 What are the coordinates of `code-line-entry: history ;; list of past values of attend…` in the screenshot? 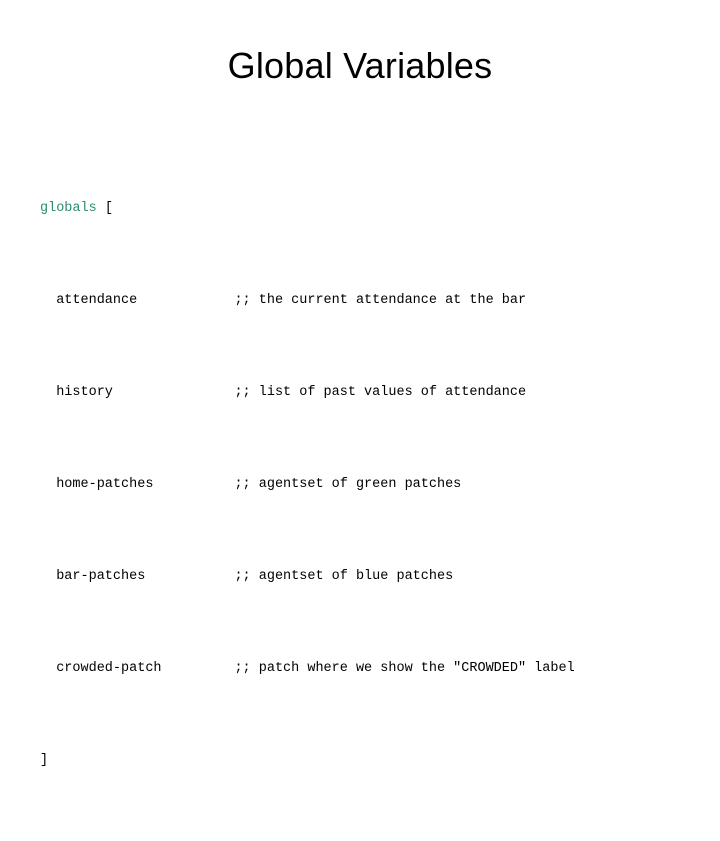 It's located at (370, 392).